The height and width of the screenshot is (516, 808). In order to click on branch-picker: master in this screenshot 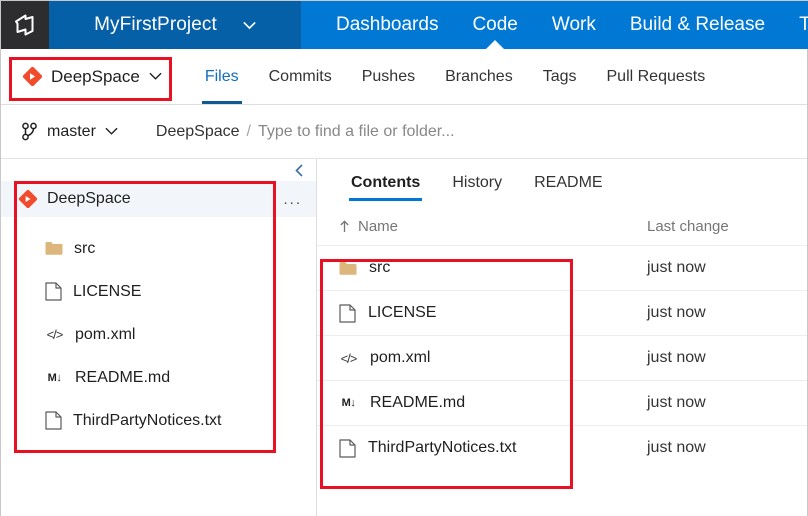, I will do `click(69, 131)`.